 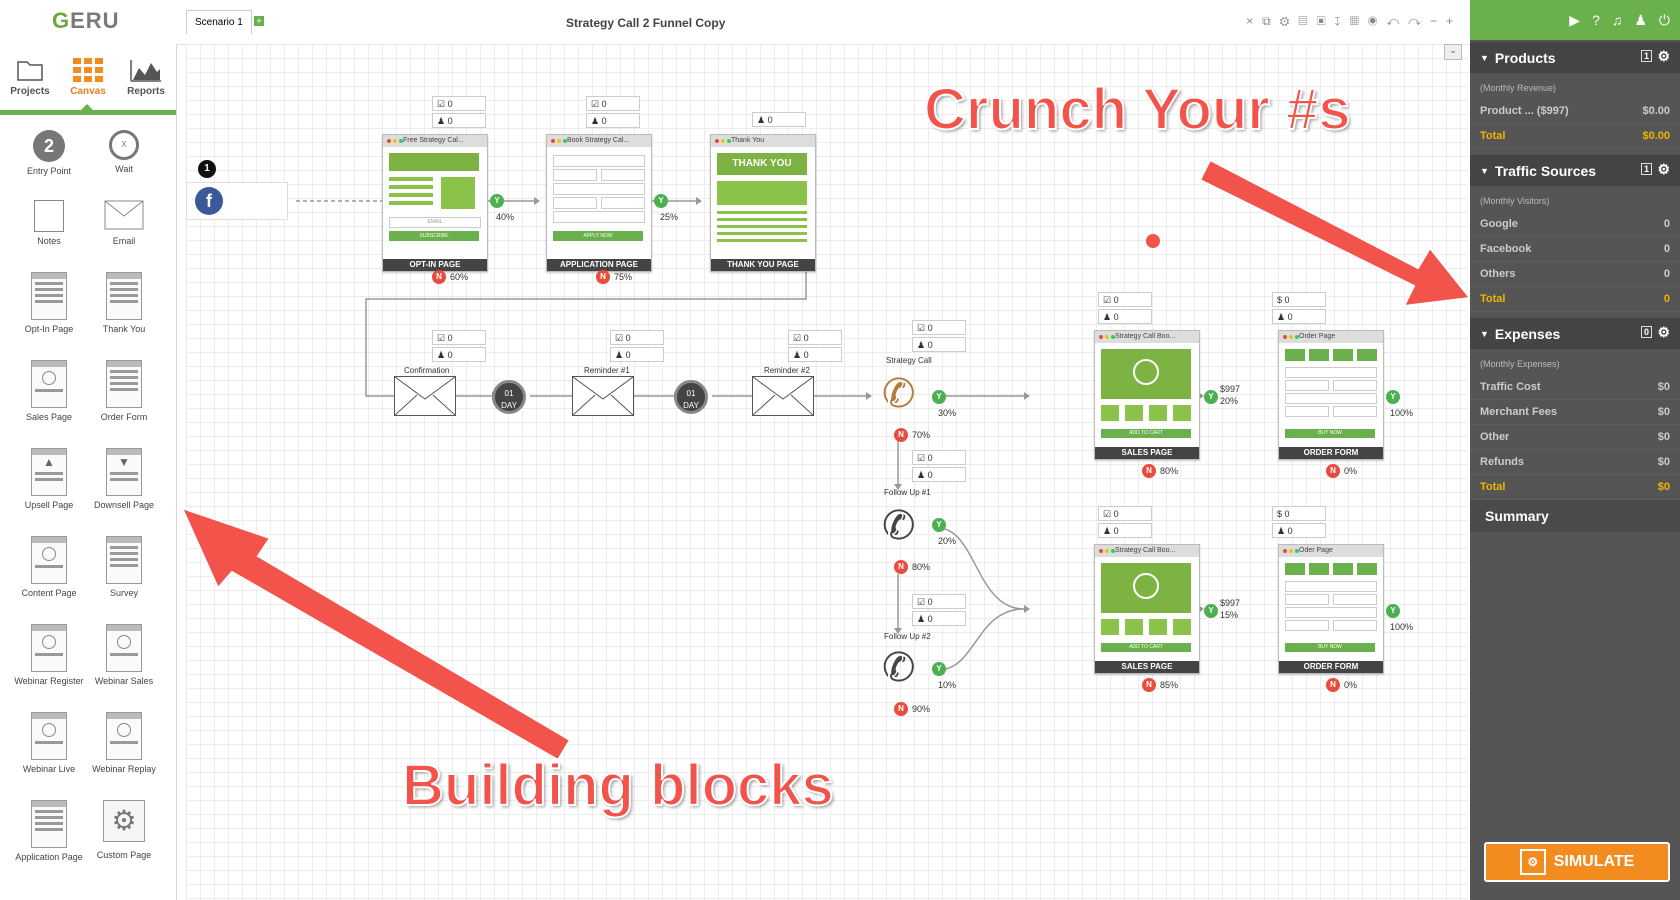 What do you see at coordinates (899, 394) in the screenshot?
I see `phone-icon-strategy-call: ✆` at bounding box center [899, 394].